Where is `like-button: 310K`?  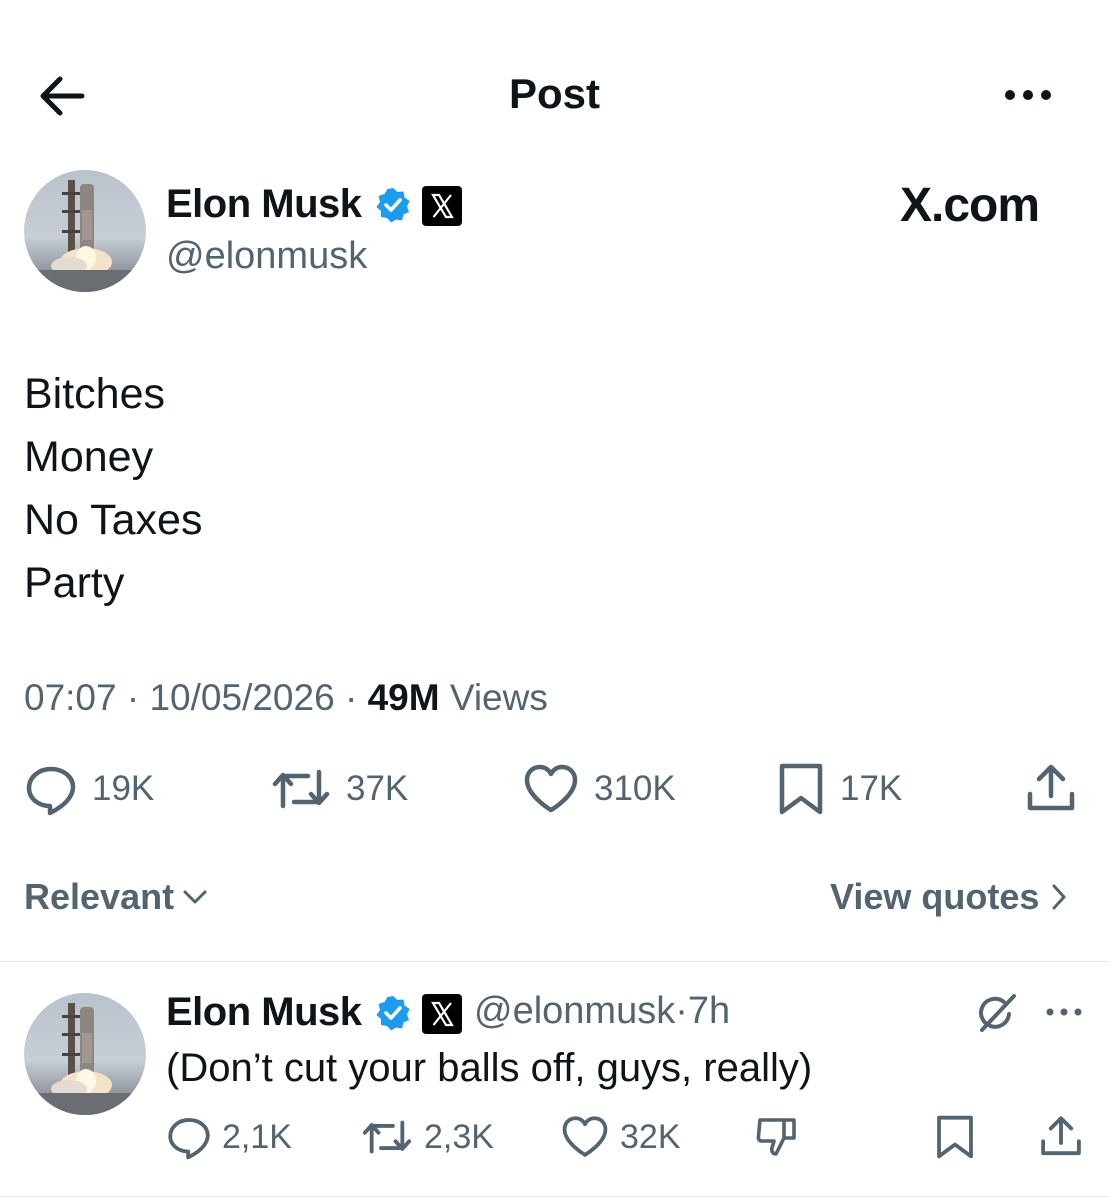
like-button: 310K is located at coordinates (599, 789).